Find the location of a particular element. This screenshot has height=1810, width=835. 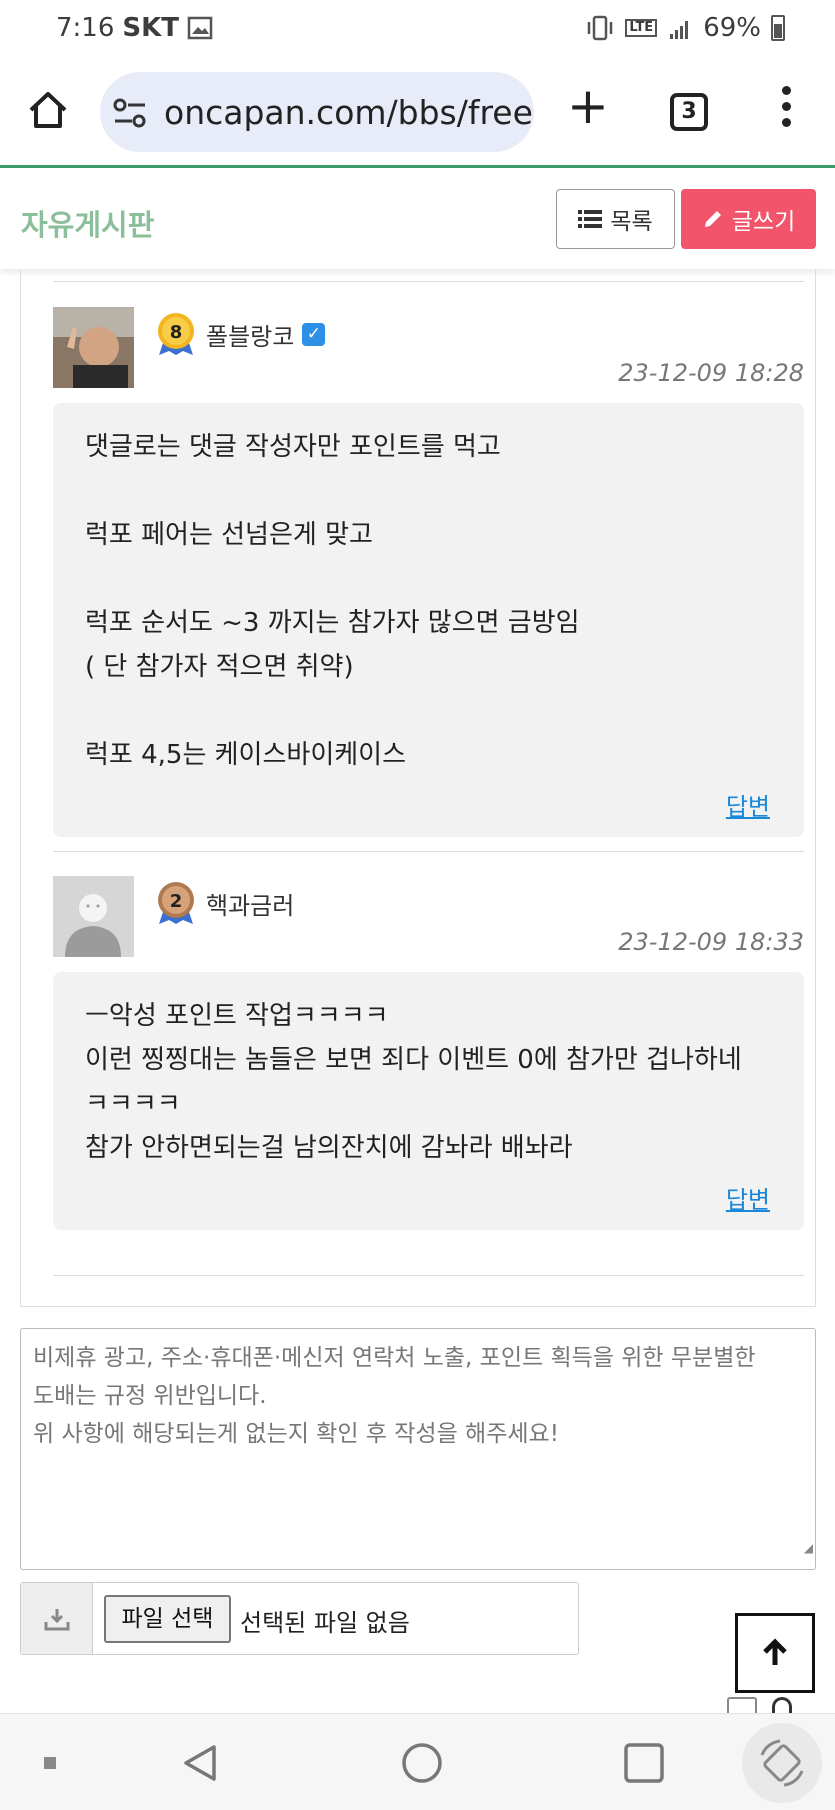

comment-date: 23-12-09 18:28 is located at coordinates (711, 373).